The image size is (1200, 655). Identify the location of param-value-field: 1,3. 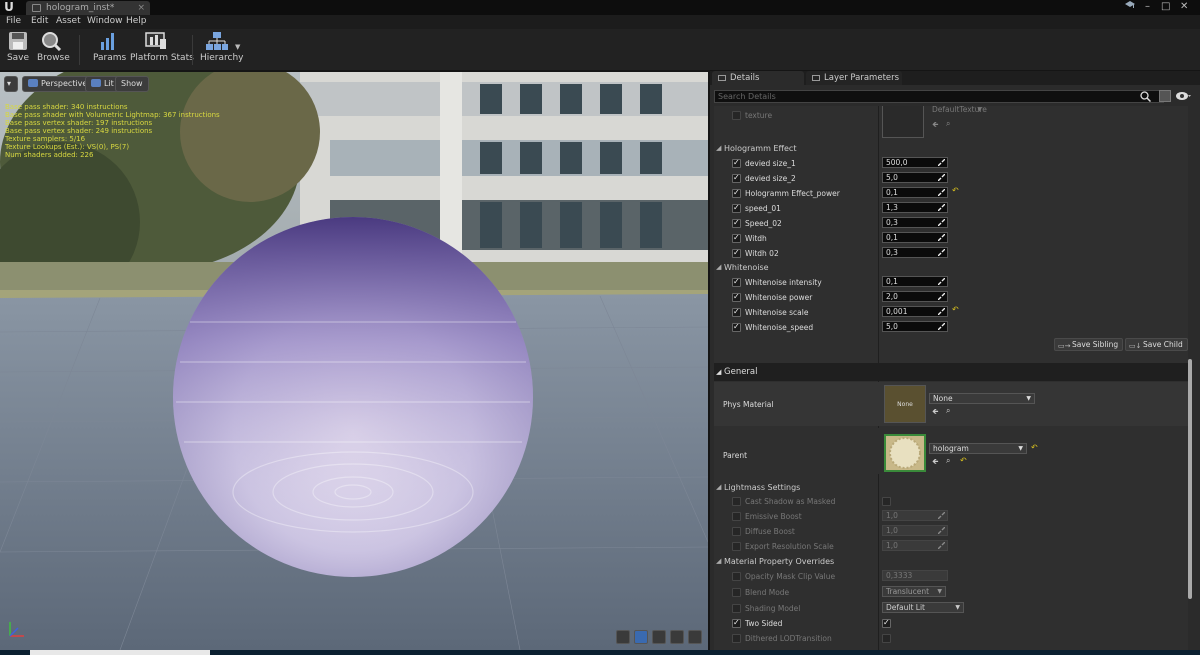
(915, 207).